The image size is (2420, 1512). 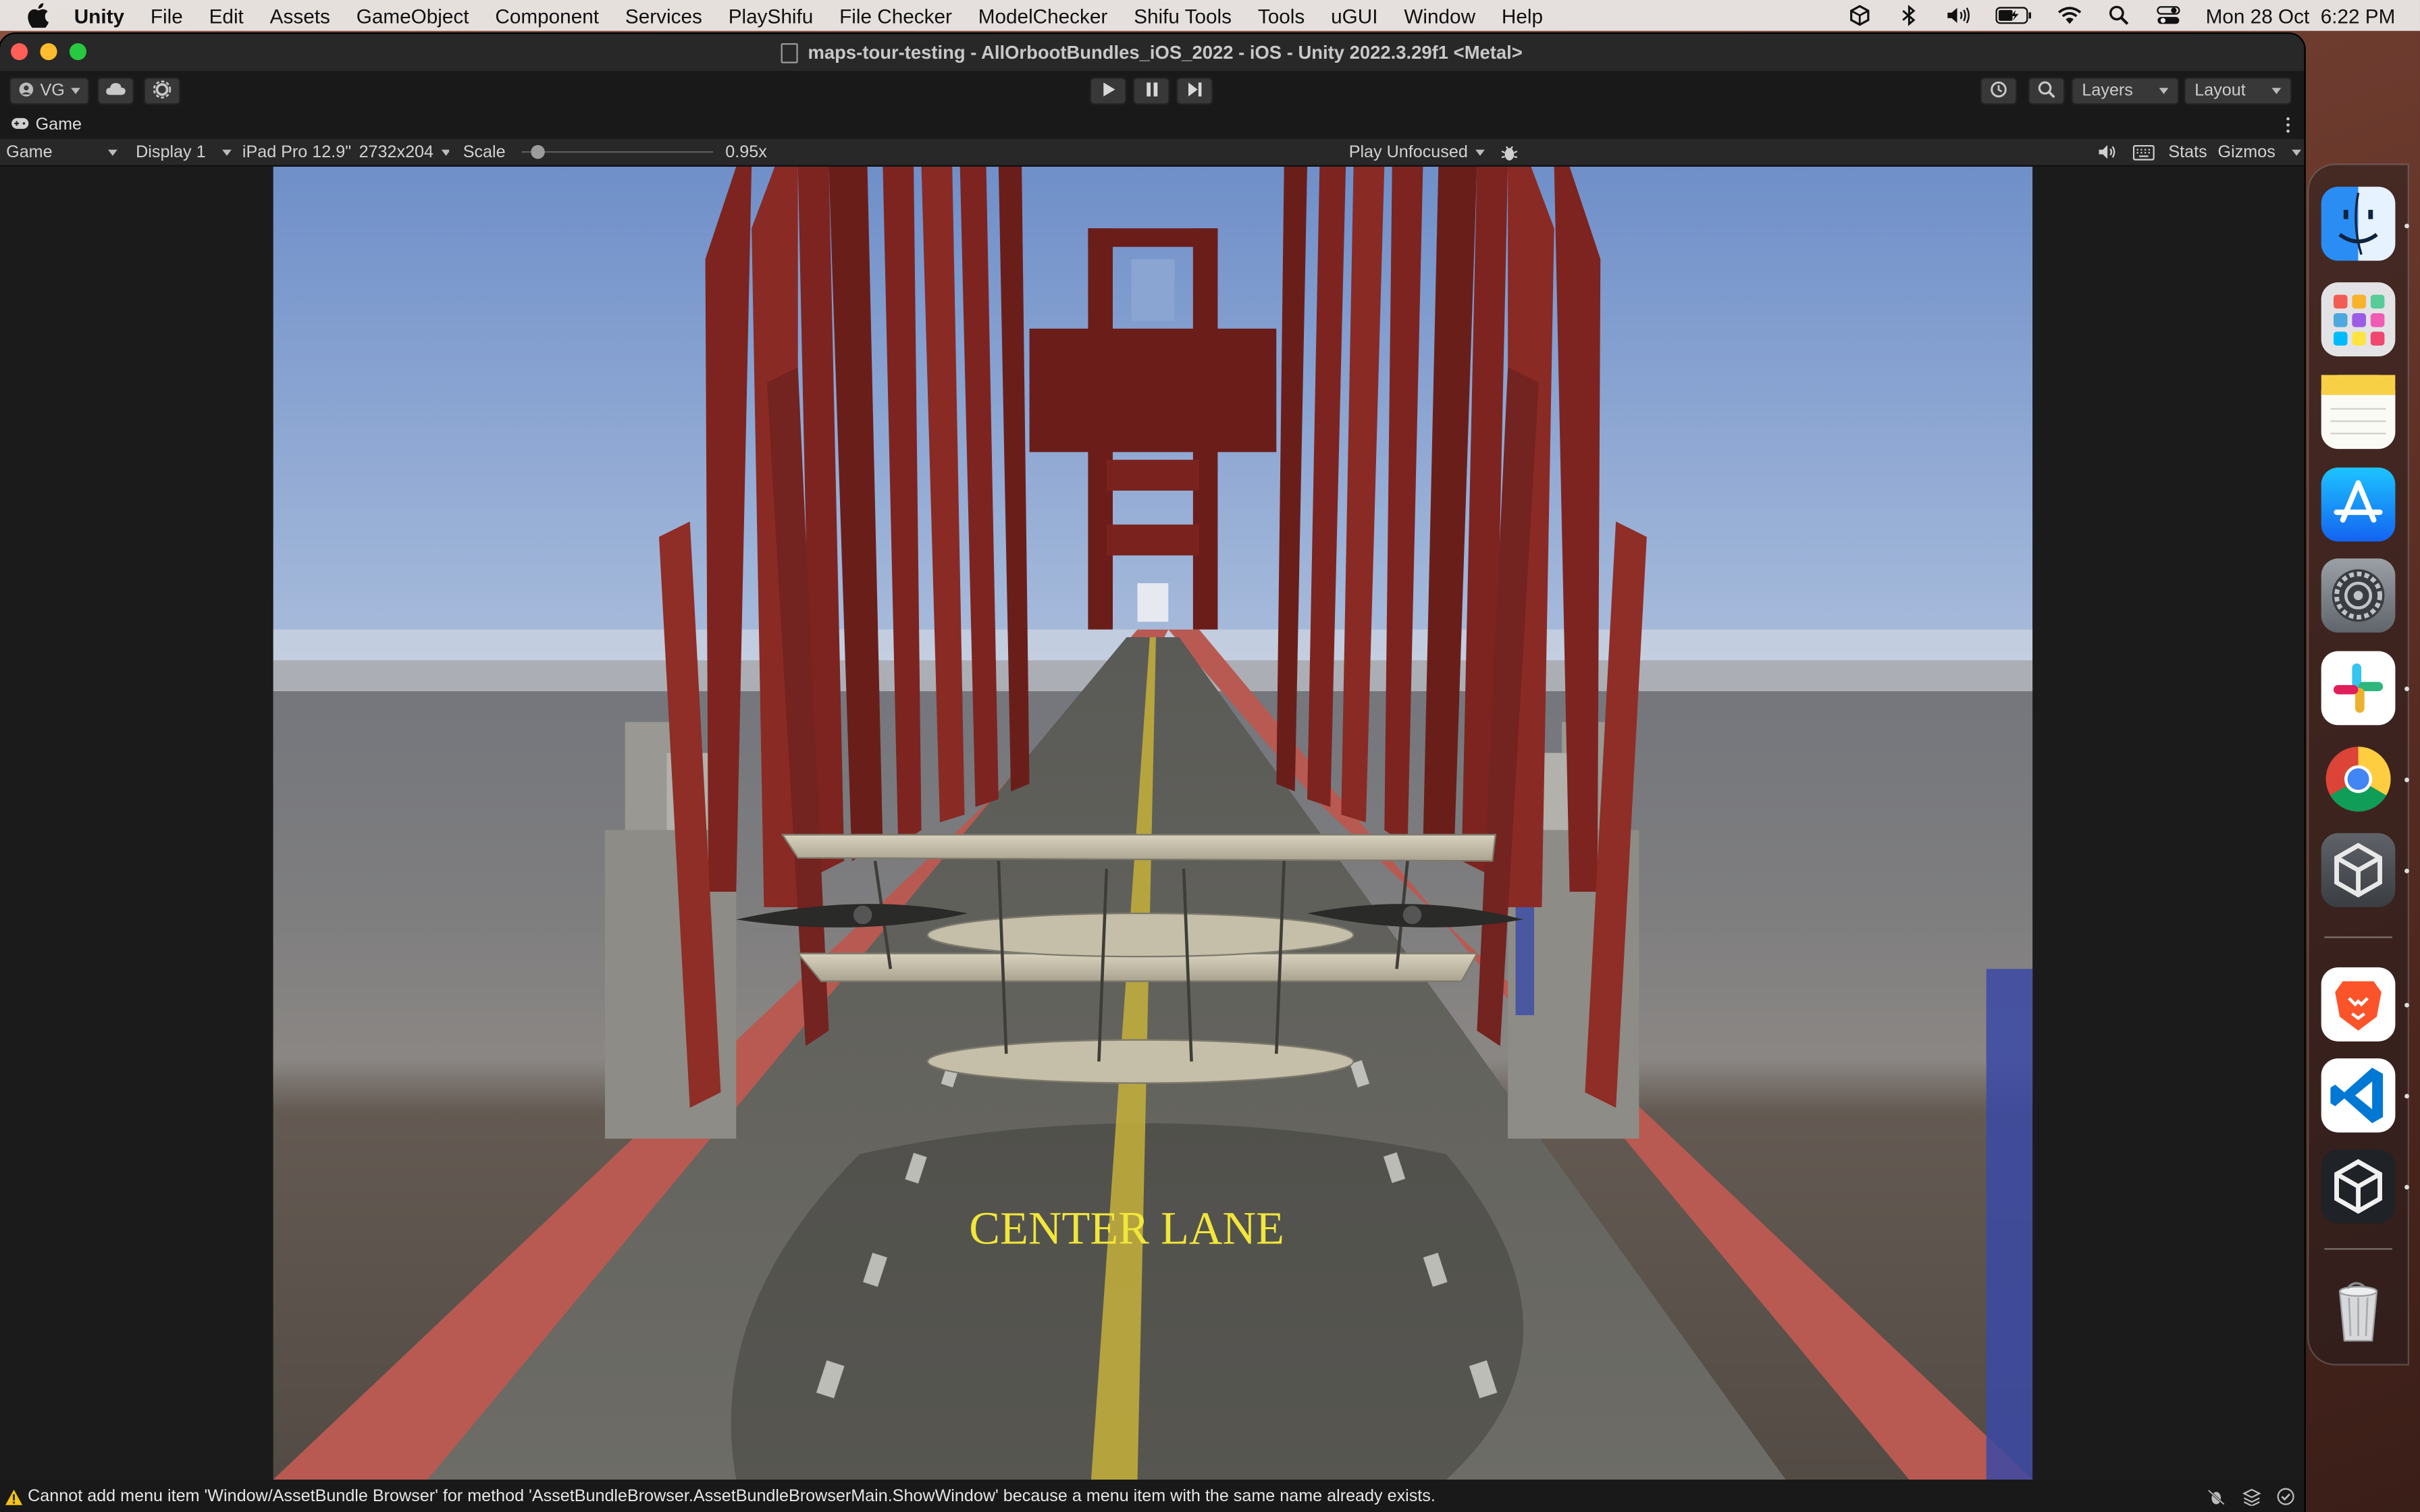 I want to click on menu-playshifu: PlayShifu, so click(x=771, y=15).